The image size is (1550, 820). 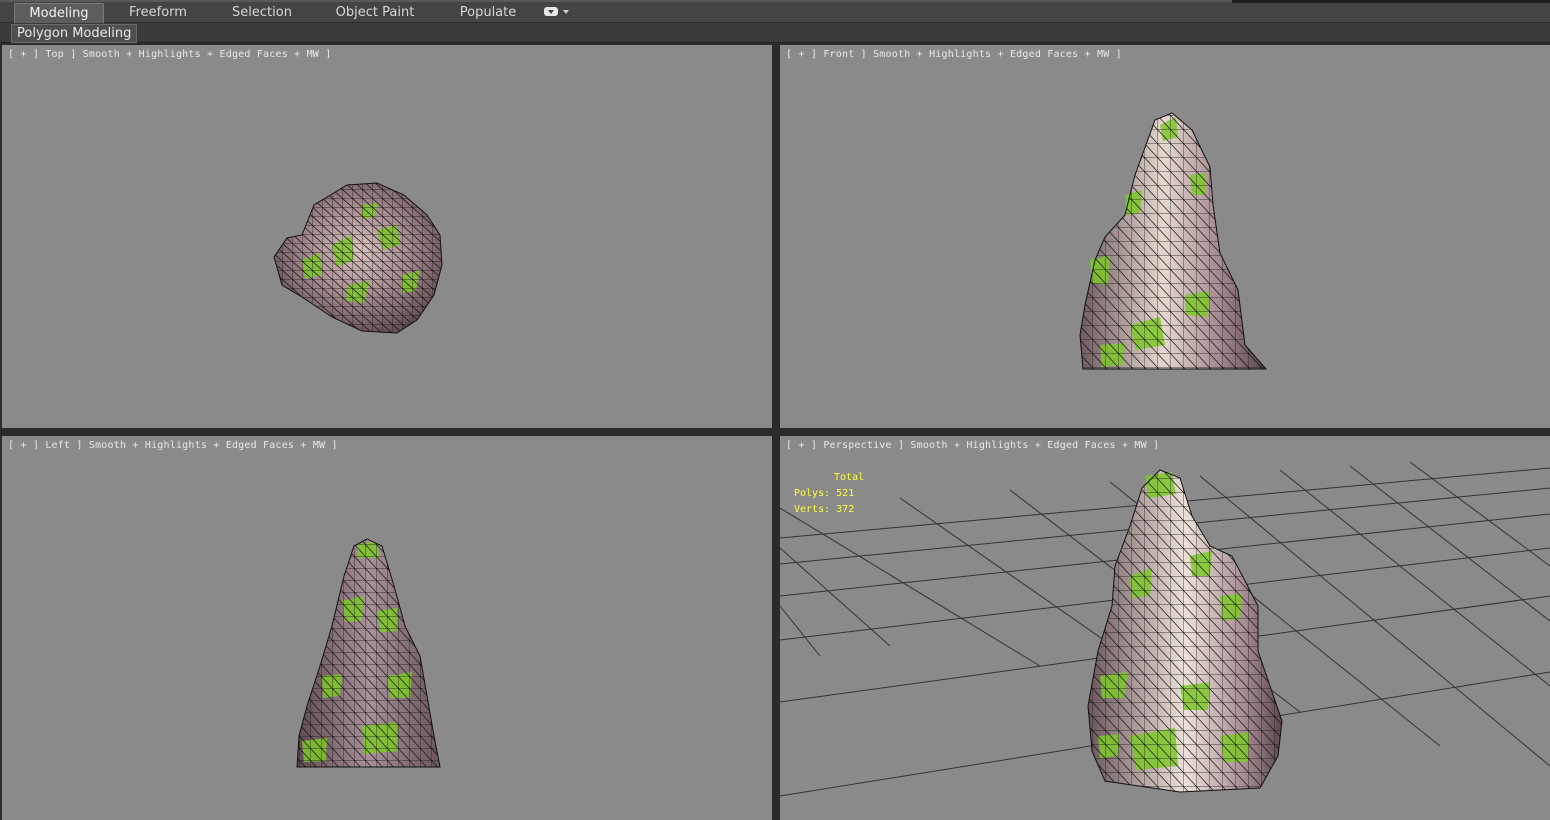 I want to click on tab-selection: Selection, so click(x=262, y=12).